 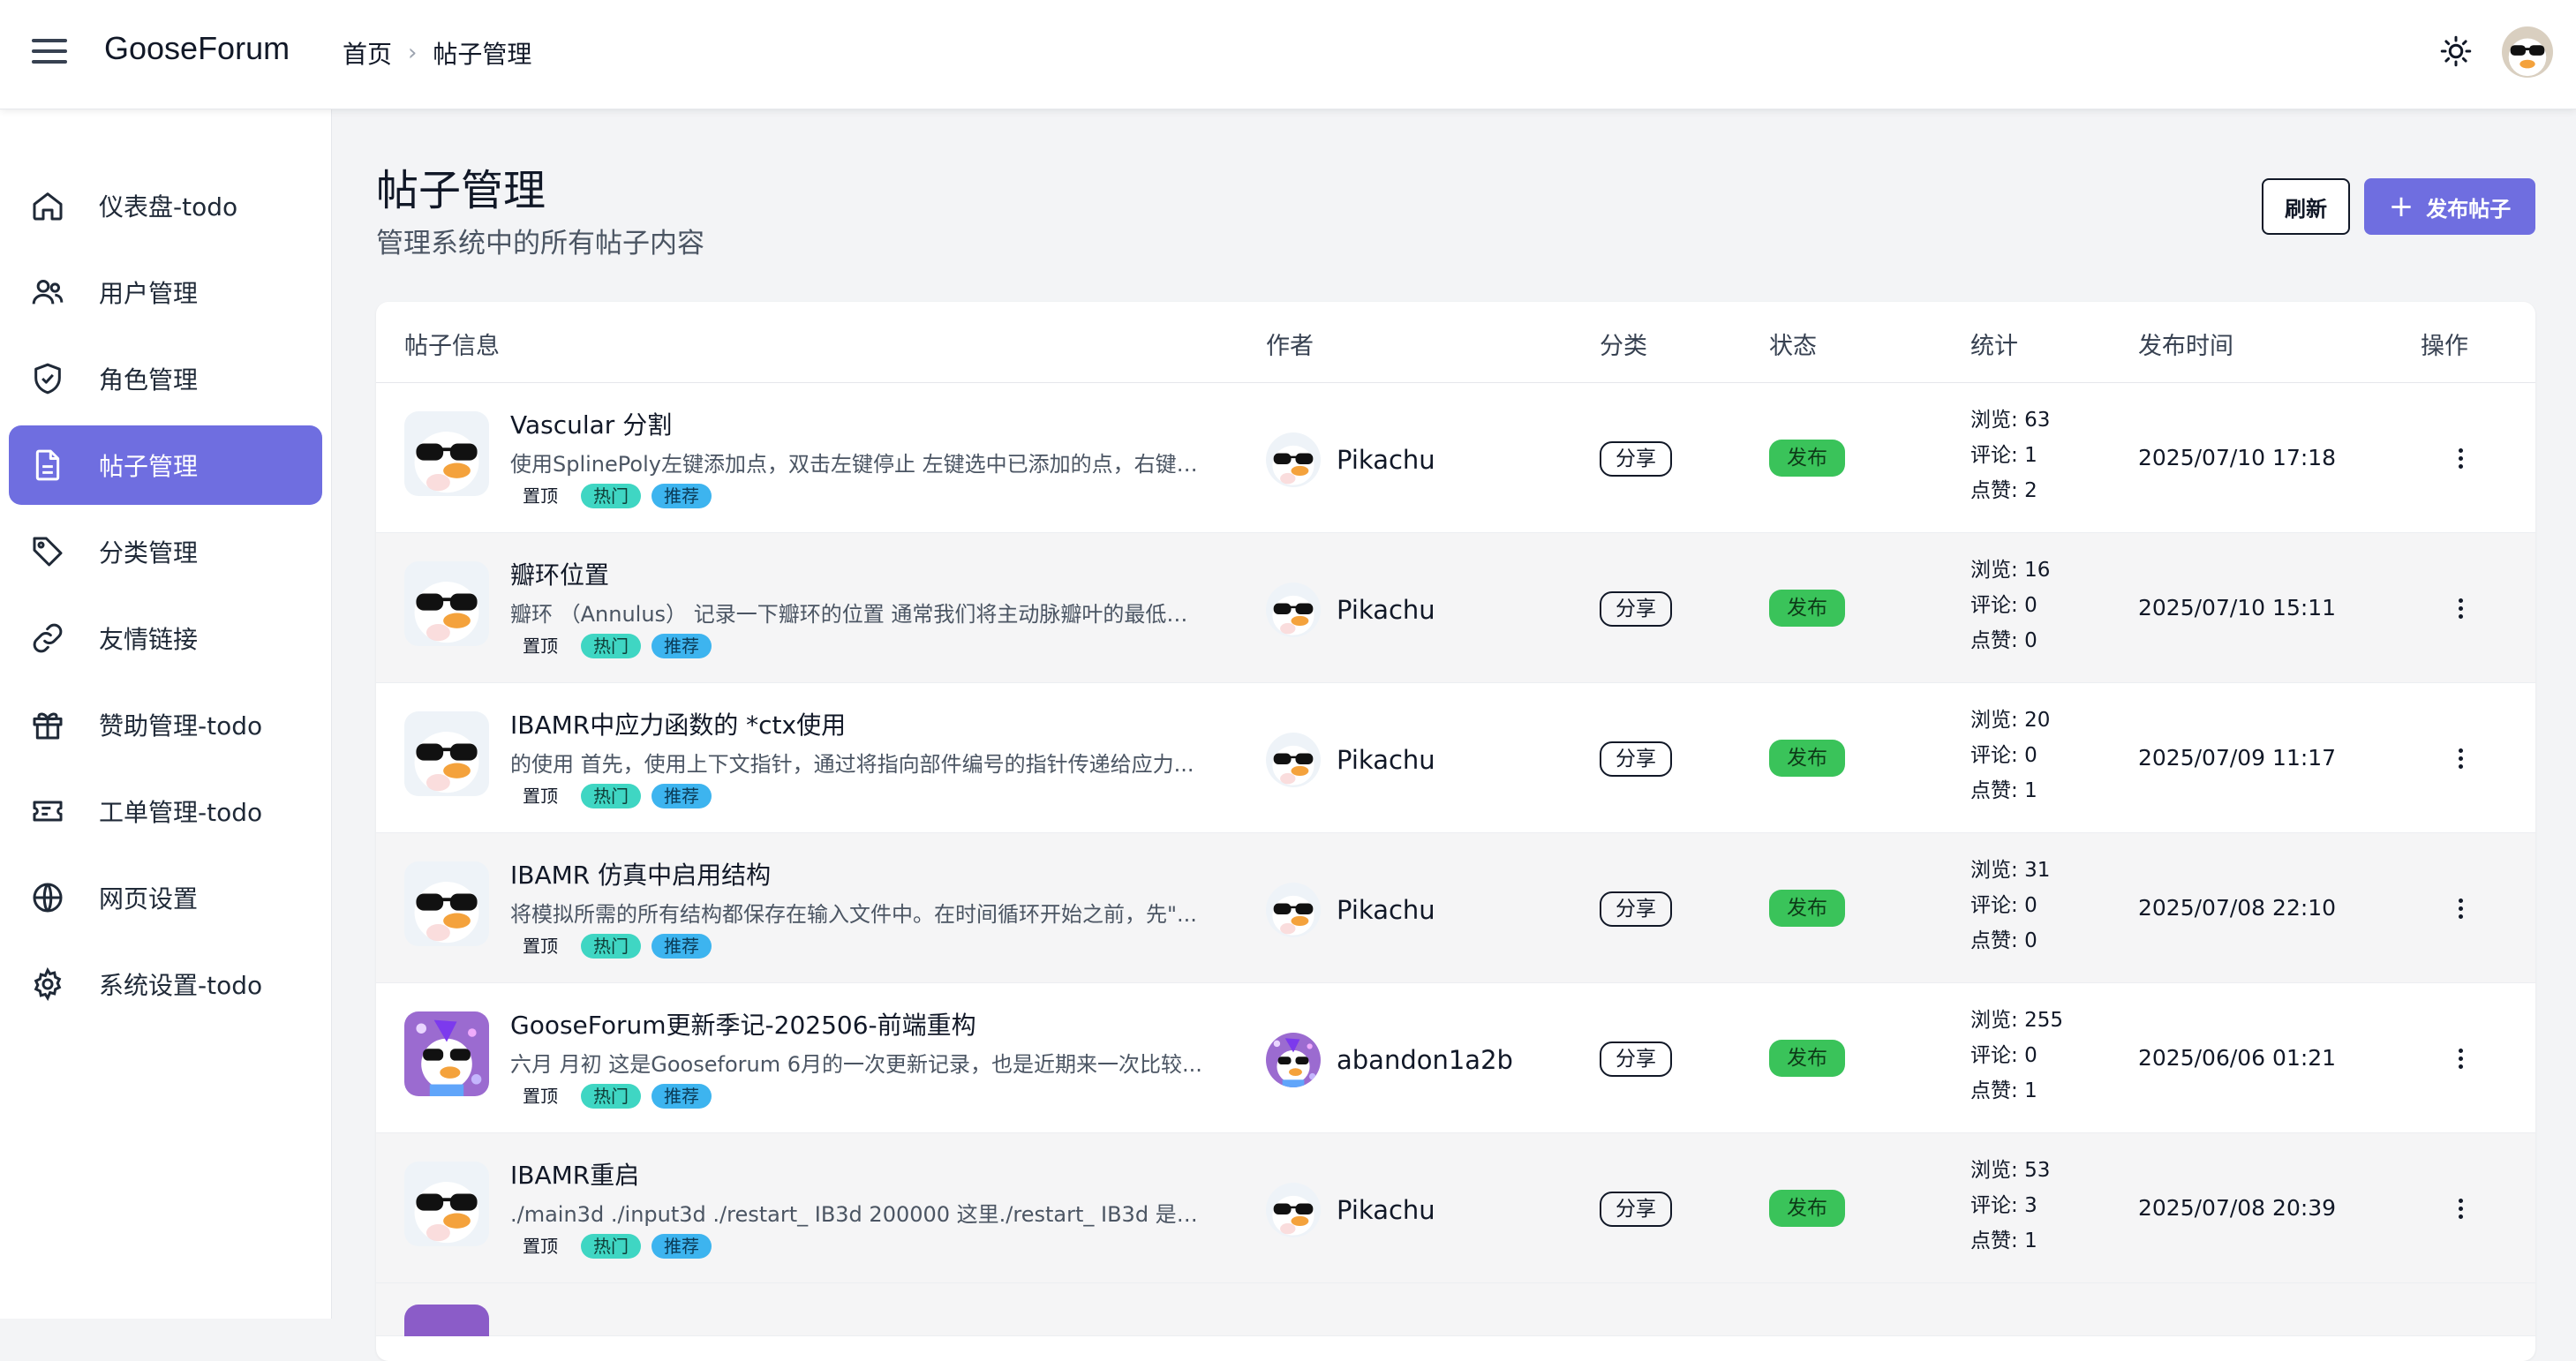 What do you see at coordinates (2017, 1020) in the screenshot?
I see `stat-views: 浏览: 255` at bounding box center [2017, 1020].